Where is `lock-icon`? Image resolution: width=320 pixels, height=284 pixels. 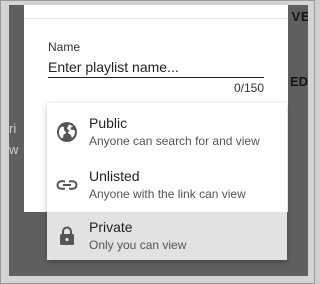
lock-icon is located at coordinates (67, 235).